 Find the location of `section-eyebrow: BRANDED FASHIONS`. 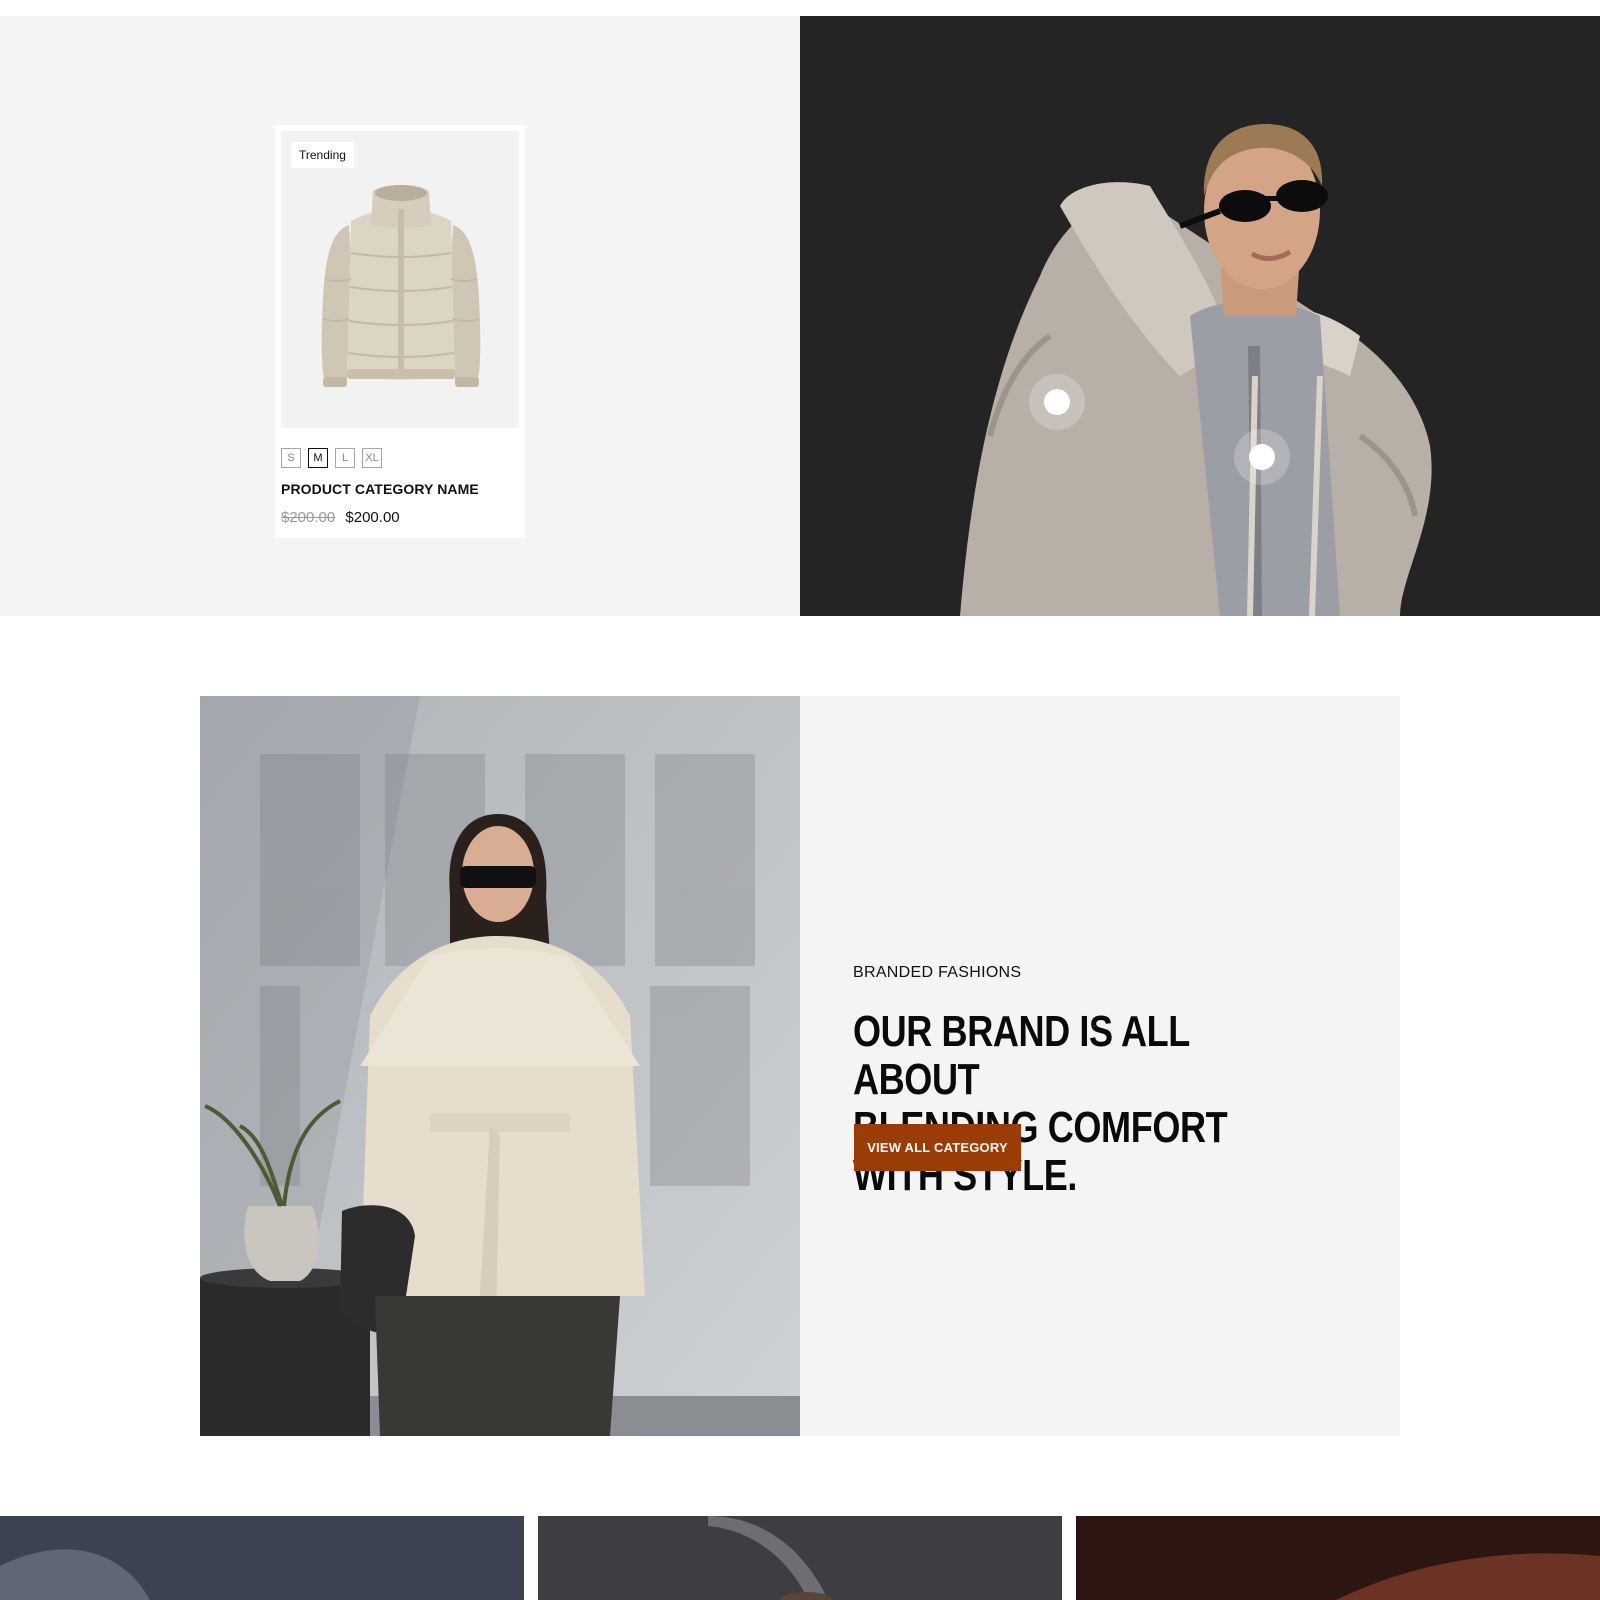

section-eyebrow: BRANDED FASHIONS is located at coordinates (937, 972).